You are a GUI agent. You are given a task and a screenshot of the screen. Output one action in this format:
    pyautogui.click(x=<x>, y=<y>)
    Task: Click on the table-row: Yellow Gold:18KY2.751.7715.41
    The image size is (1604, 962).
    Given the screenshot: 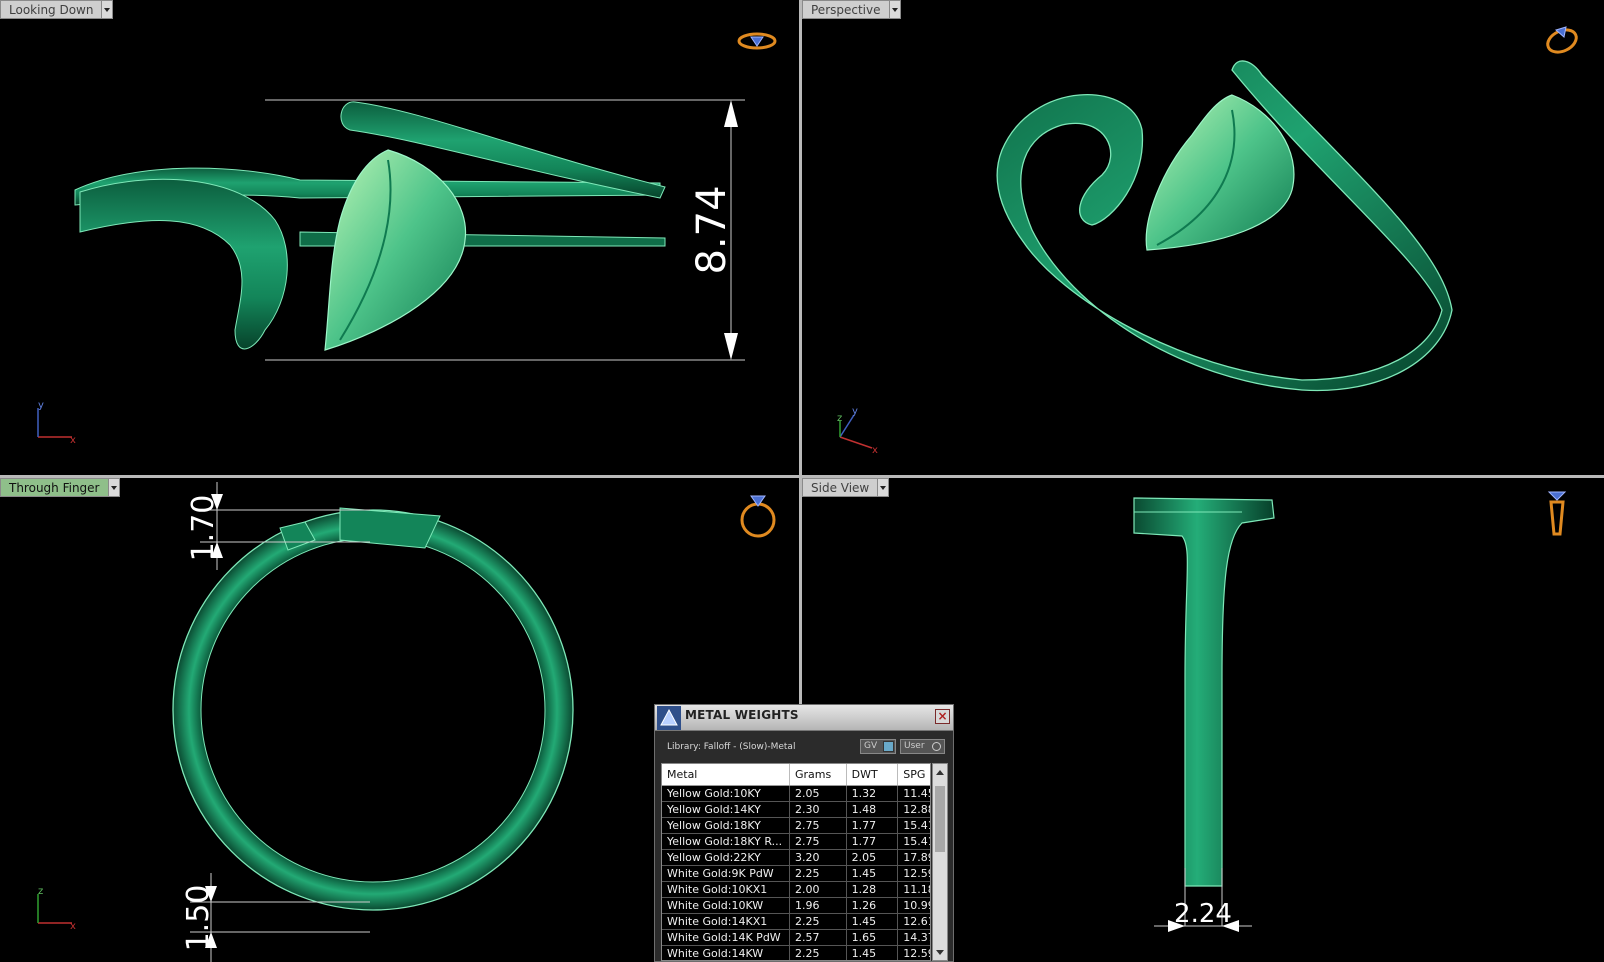 What is the action you would take?
    pyautogui.click(x=796, y=826)
    